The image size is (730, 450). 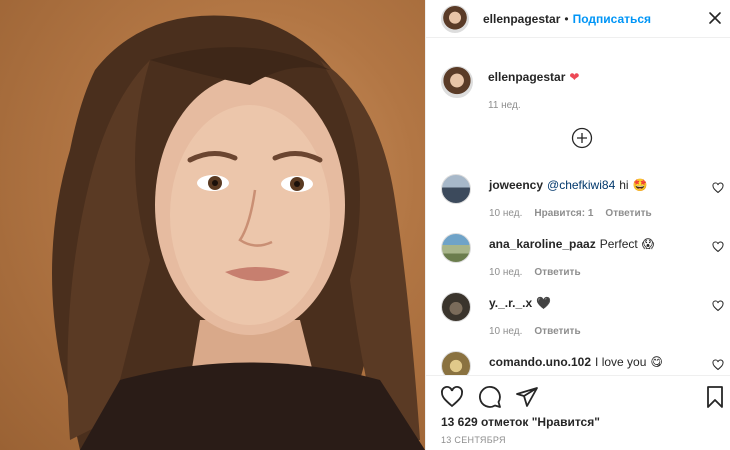 What do you see at coordinates (618, 244) in the screenshot?
I see `comment-text: Perfect` at bounding box center [618, 244].